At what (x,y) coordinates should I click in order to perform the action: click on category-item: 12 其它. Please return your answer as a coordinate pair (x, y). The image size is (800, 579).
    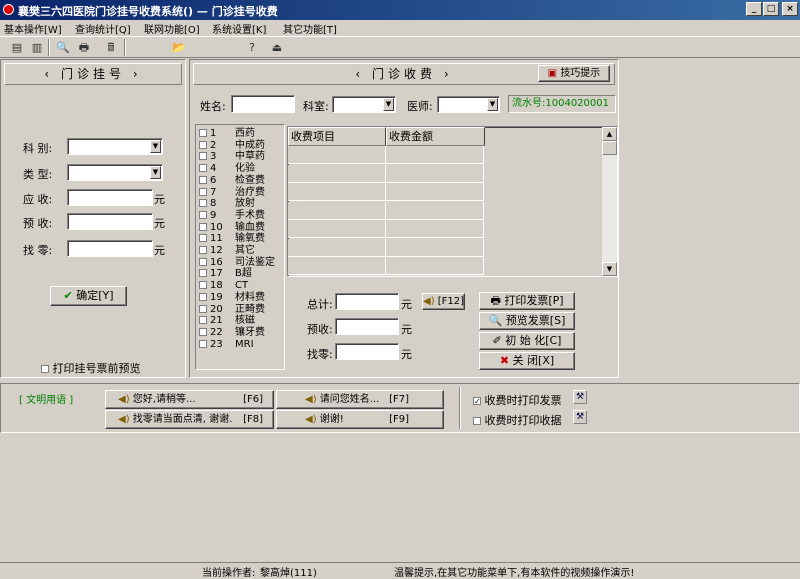
    Looking at the image, I should click on (227, 251).